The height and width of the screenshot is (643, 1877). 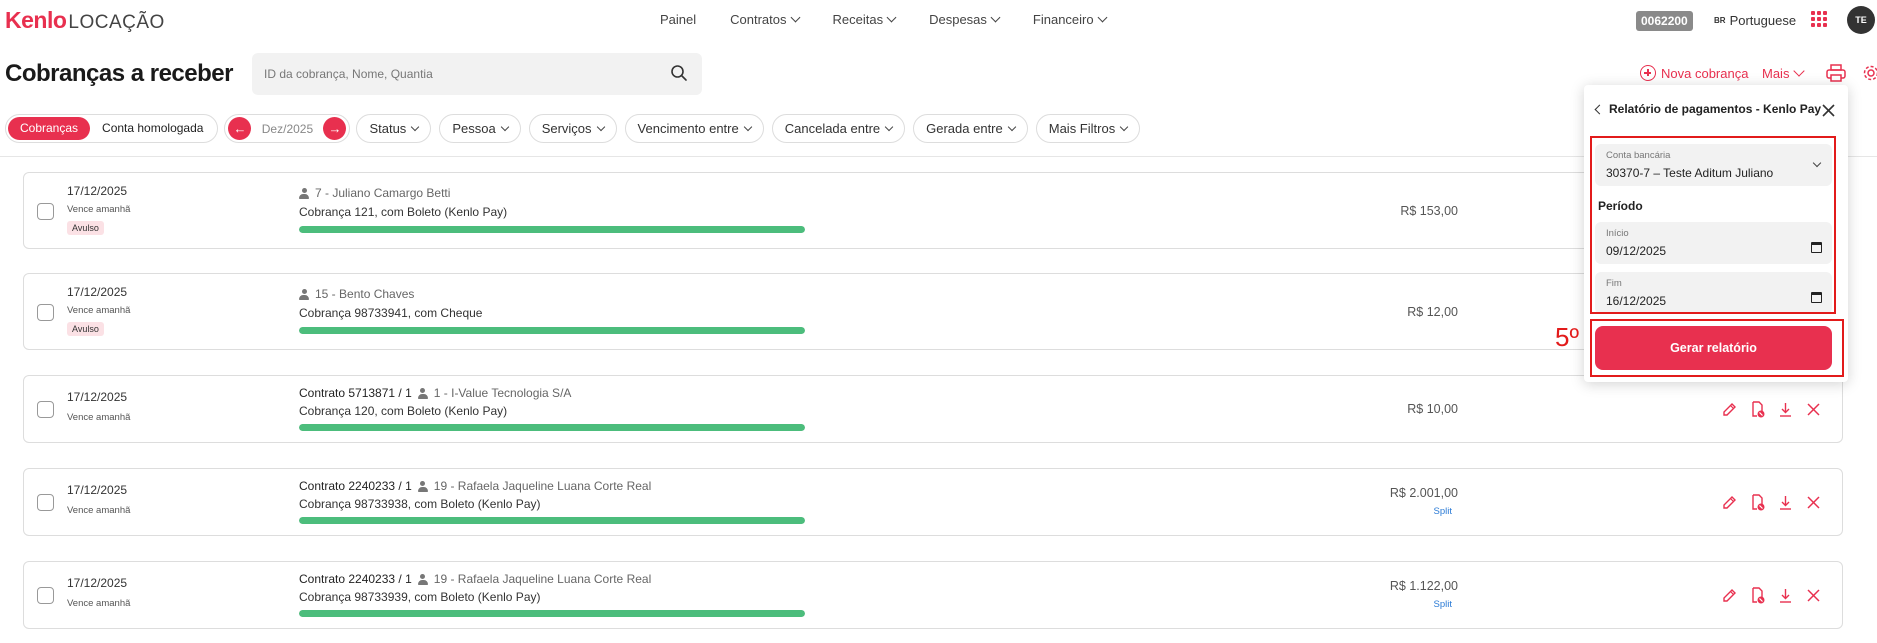 I want to click on kenlo-logo: Kenlo LOCAÇÃO, so click(x=85, y=20).